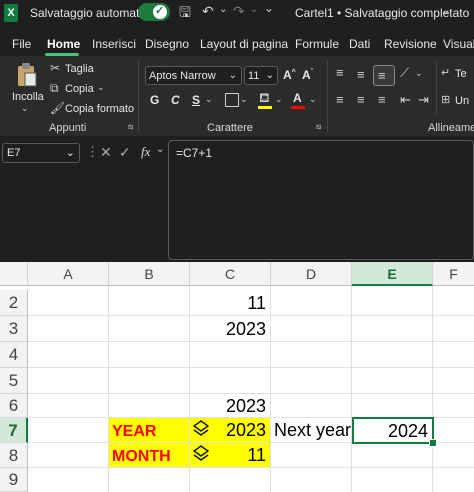  Describe the element at coordinates (410, 44) in the screenshot. I see `tab-review: Revisione` at that location.